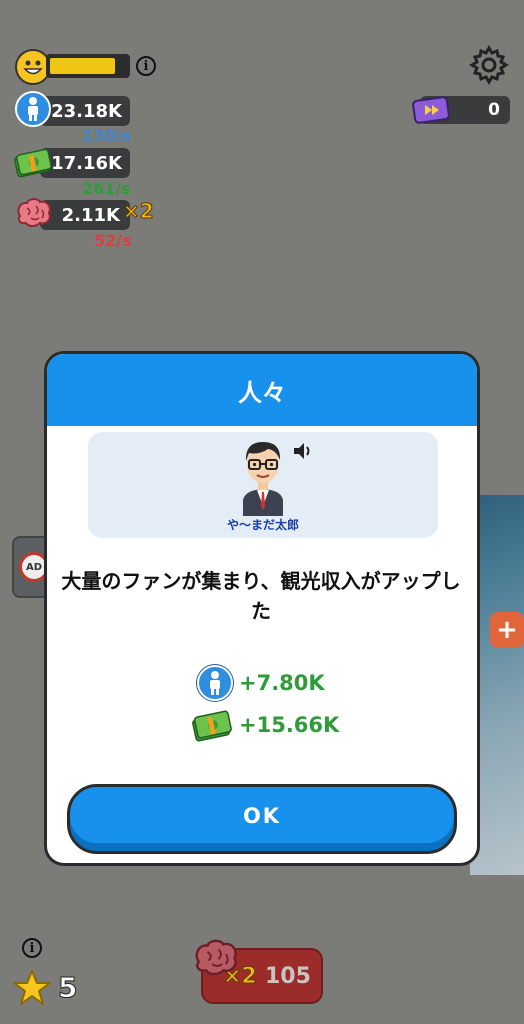  I want to click on star-count: 5, so click(67, 988).